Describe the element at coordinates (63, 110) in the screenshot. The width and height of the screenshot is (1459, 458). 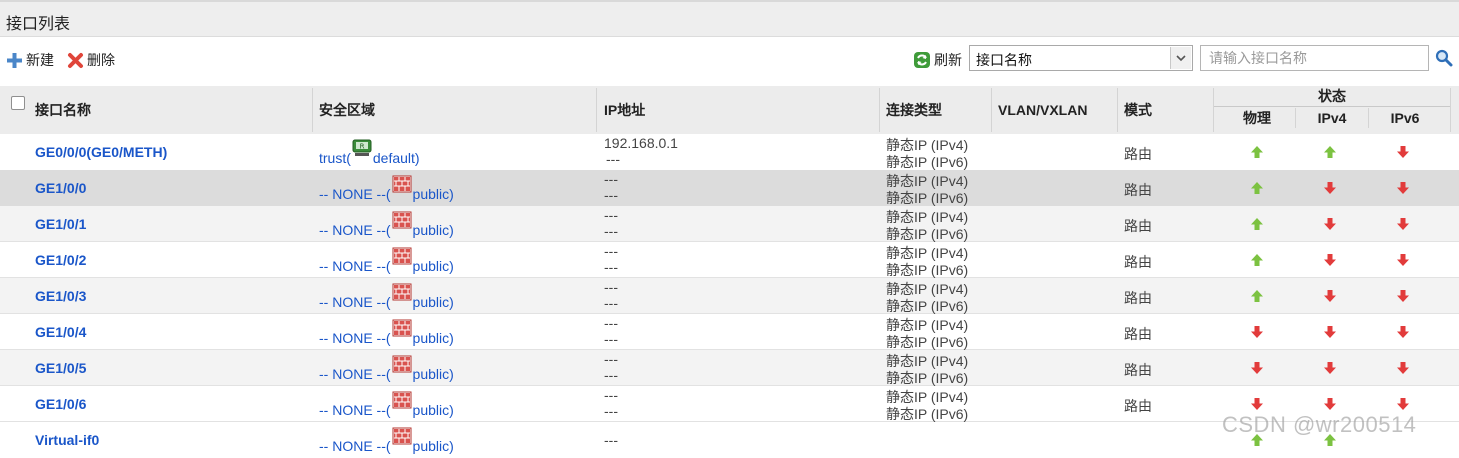
I see `column-header-name: 接口名称` at that location.